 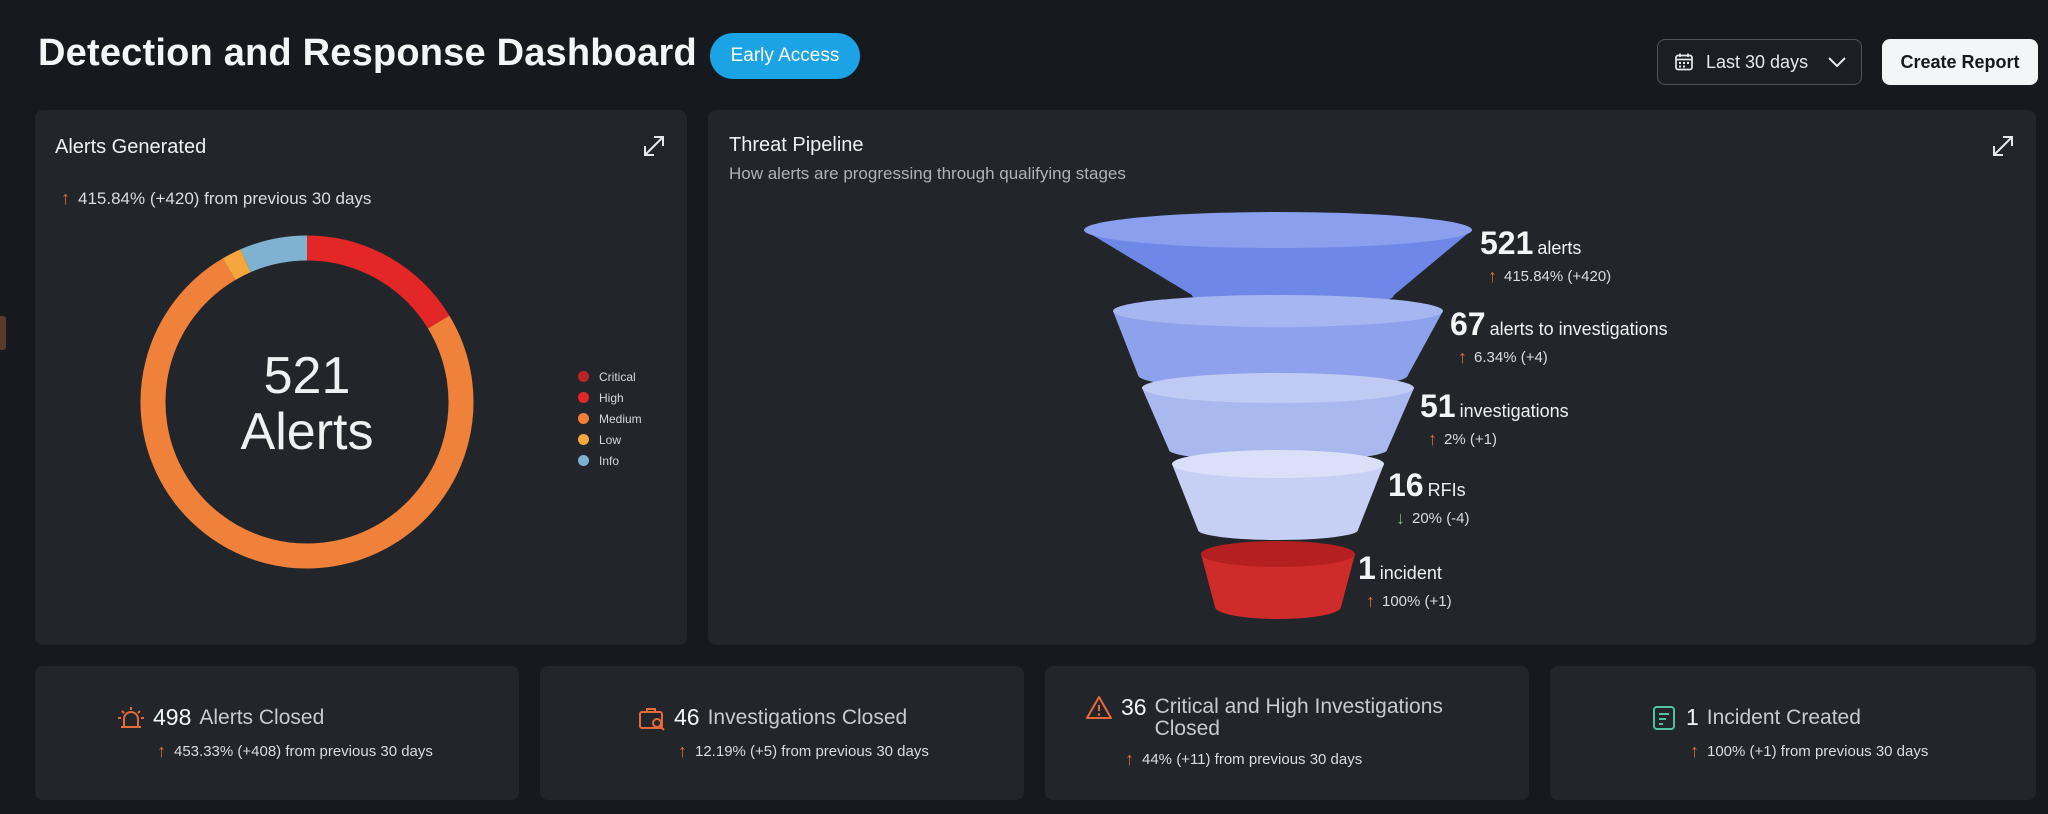 I want to click on legend-label: Critical, so click(x=617, y=376).